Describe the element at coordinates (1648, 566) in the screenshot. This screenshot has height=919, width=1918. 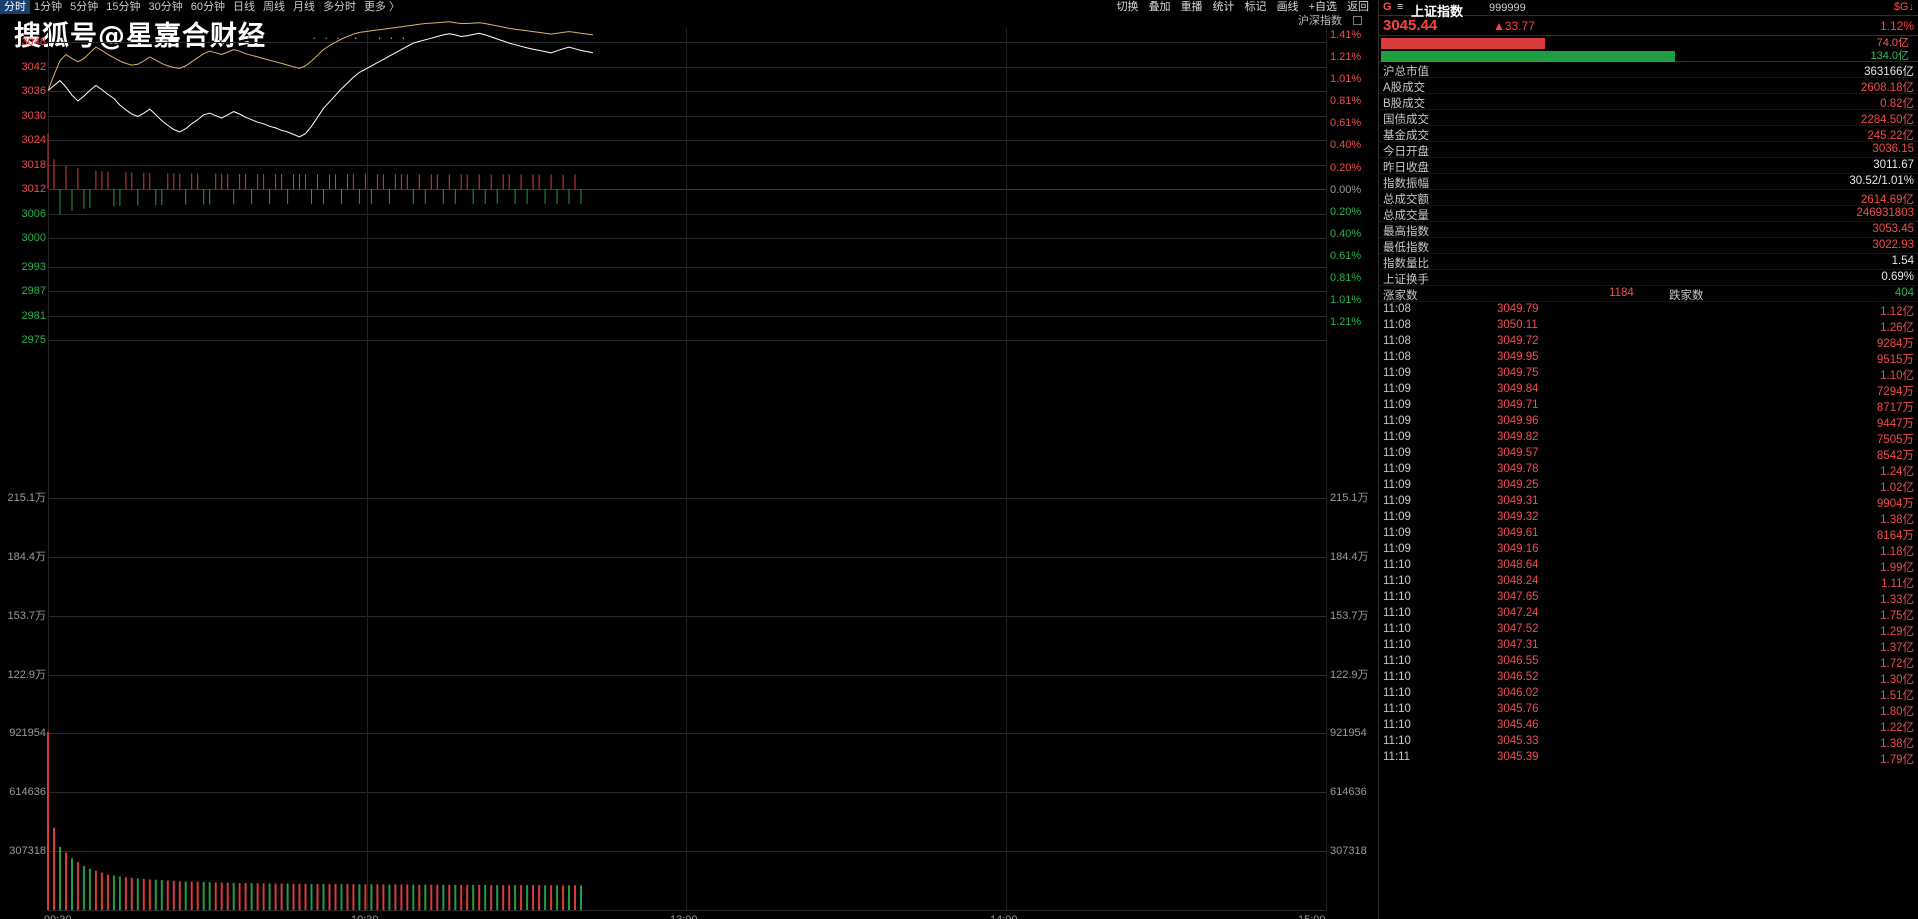
I see `tick-row: 11:10 3048.64 1.99亿` at that location.